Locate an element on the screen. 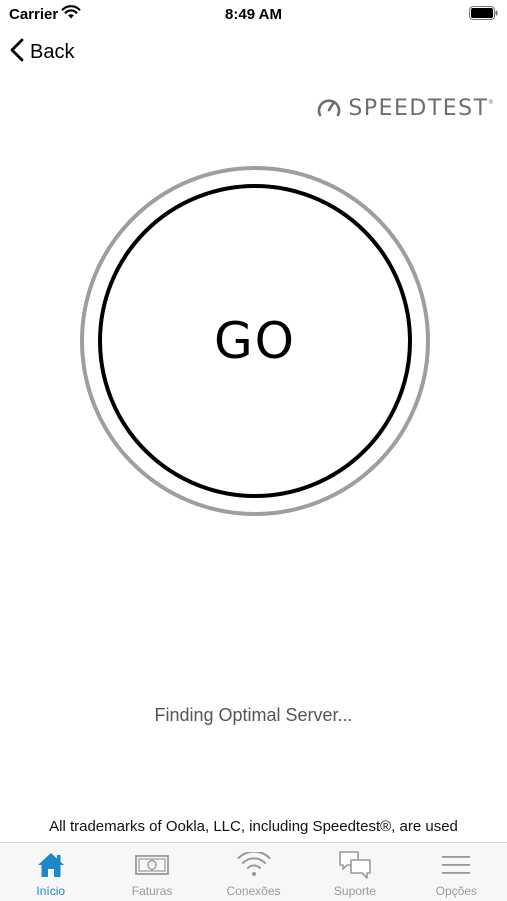 This screenshot has height=901, width=507. back-button: Back is located at coordinates (42, 52).